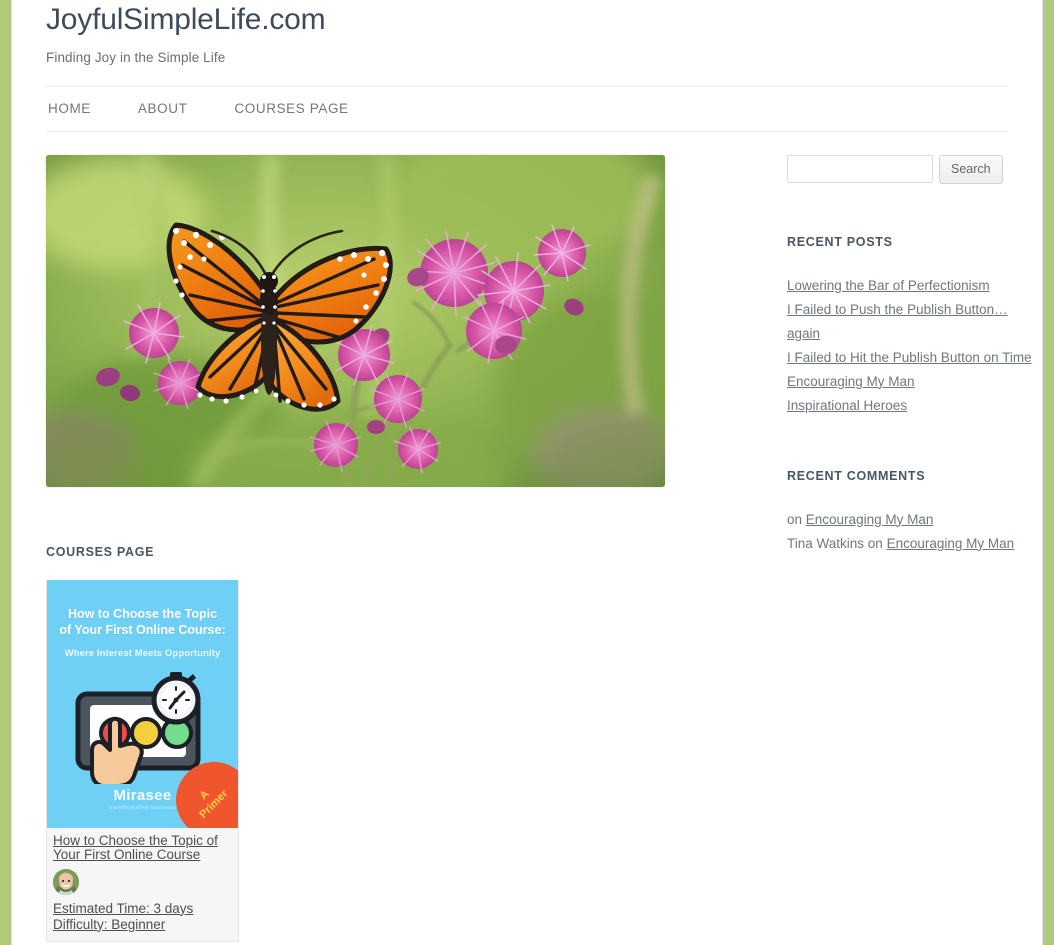 The image size is (1054, 945). Describe the element at coordinates (142, 630) in the screenshot. I see `thumbnail-title-line2: of Your First Online Course:` at that location.